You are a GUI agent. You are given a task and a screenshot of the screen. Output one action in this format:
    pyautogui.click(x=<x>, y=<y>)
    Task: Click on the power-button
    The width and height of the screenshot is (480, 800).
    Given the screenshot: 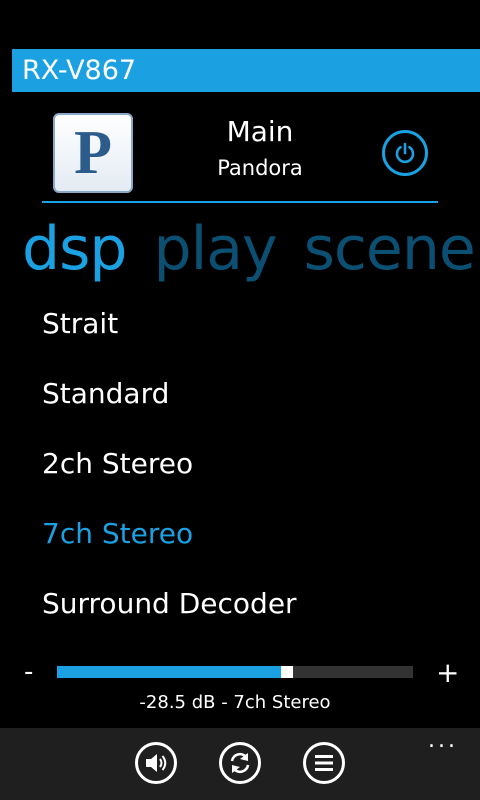 What is the action you would take?
    pyautogui.click(x=405, y=153)
    